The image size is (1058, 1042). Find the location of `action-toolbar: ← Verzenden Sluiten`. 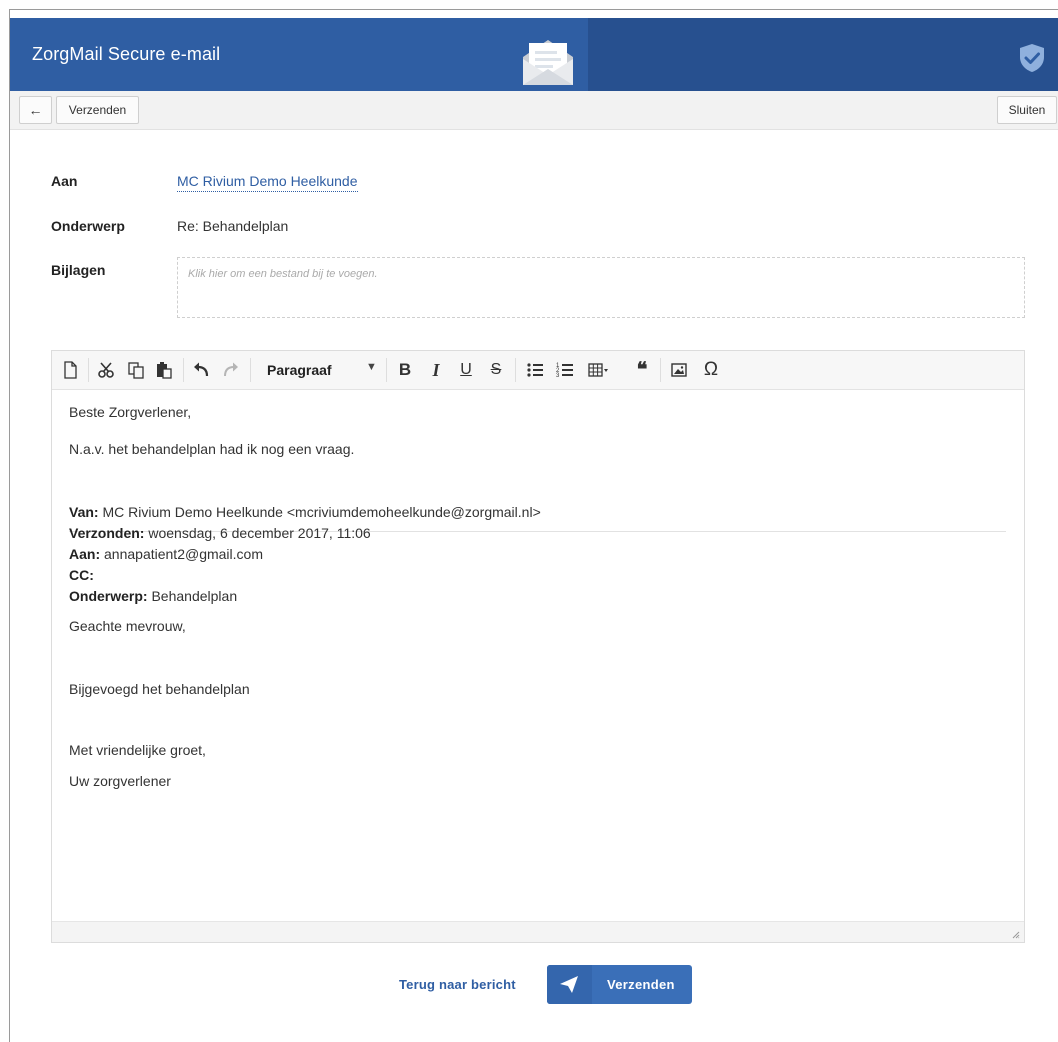

action-toolbar: ← Verzenden Sluiten is located at coordinates (534, 110).